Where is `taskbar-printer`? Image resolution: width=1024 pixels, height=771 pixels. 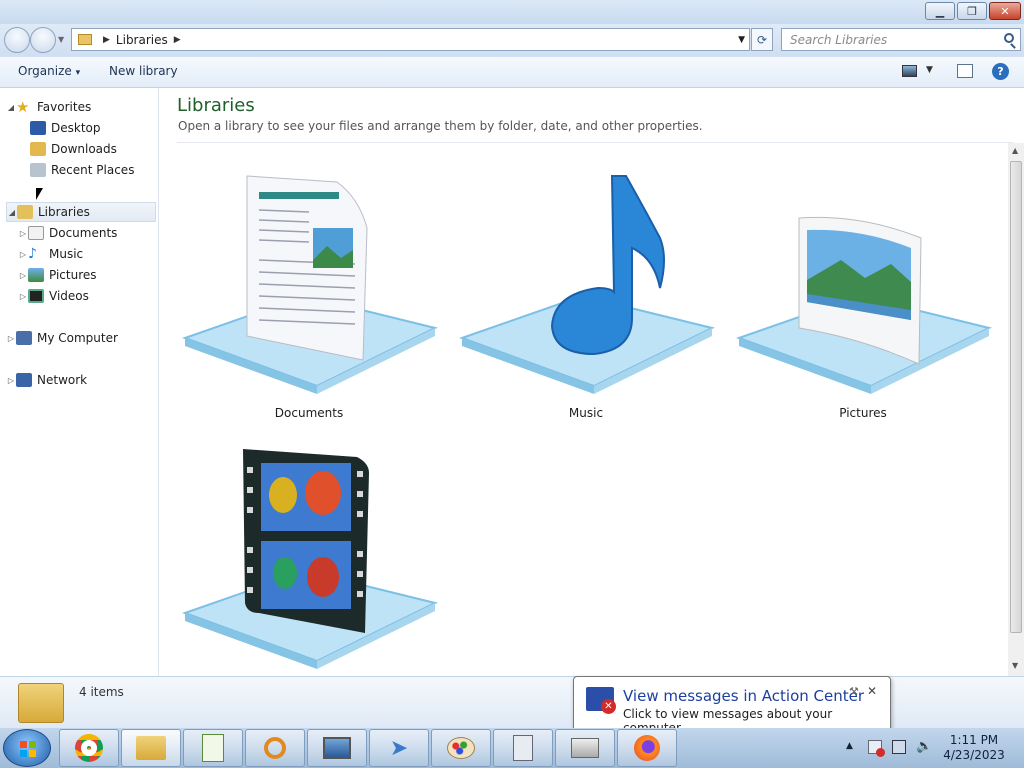 taskbar-printer is located at coordinates (585, 748).